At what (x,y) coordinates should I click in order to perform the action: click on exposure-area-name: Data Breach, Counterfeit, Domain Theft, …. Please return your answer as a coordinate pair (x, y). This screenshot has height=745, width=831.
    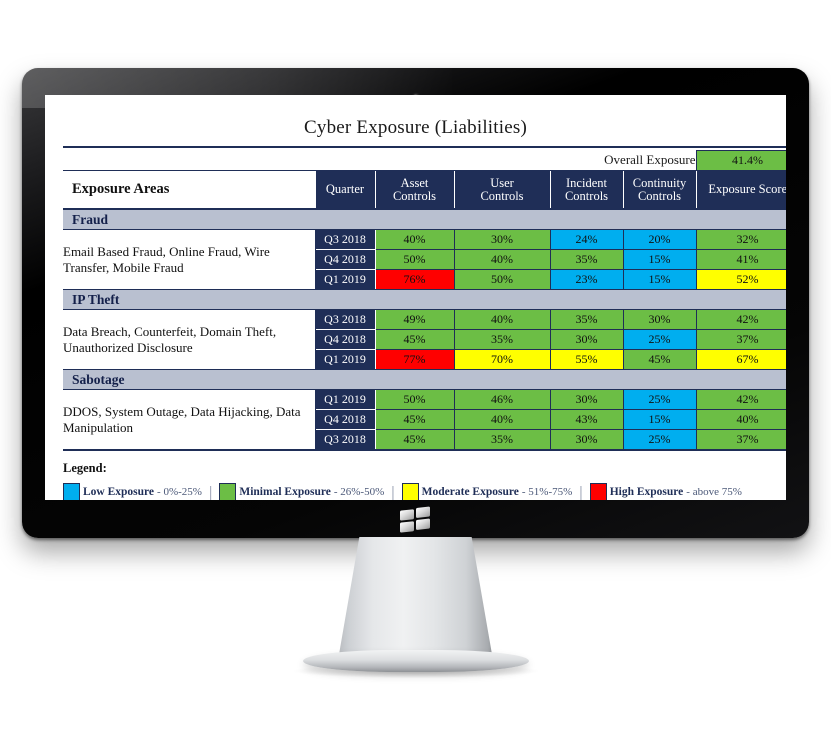
    Looking at the image, I should click on (189, 339).